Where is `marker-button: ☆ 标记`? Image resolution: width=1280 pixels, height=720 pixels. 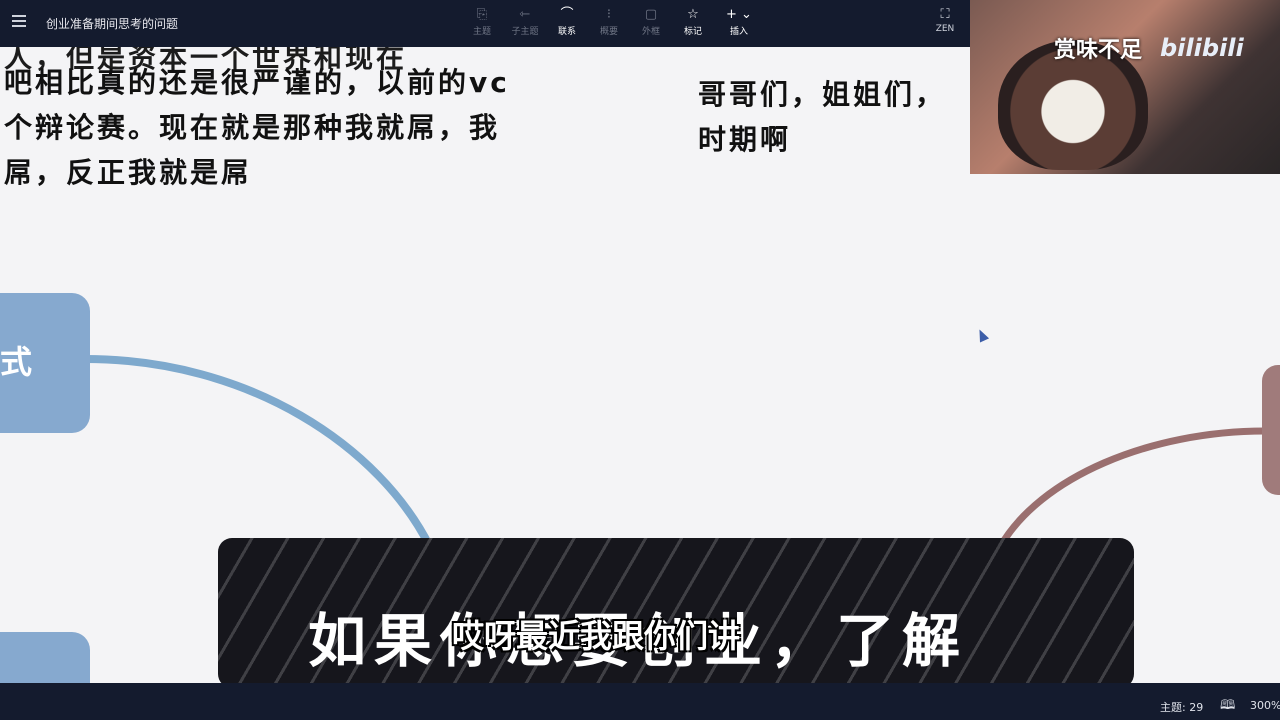 marker-button: ☆ 标记 is located at coordinates (693, 21).